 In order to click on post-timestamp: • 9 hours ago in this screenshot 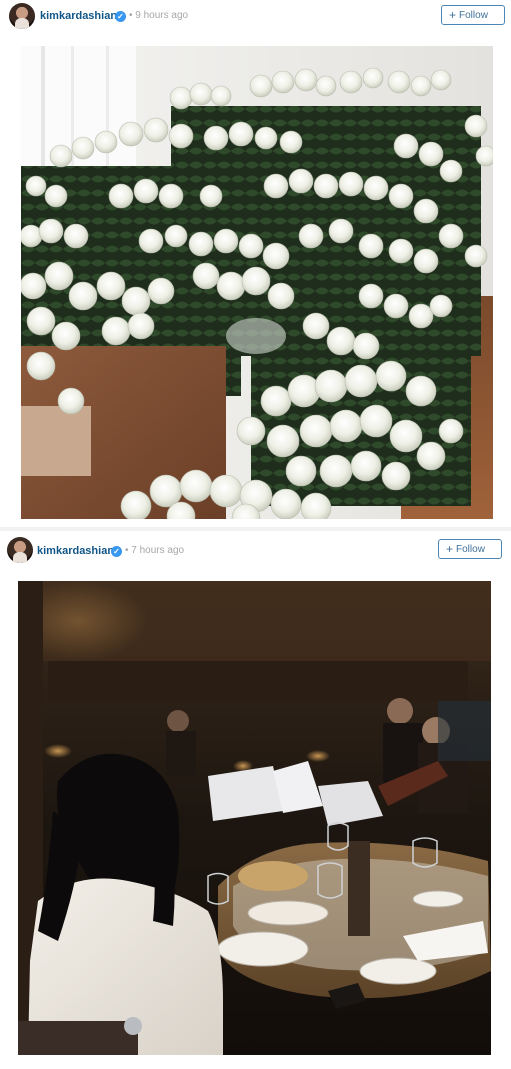, I will do `click(158, 15)`.